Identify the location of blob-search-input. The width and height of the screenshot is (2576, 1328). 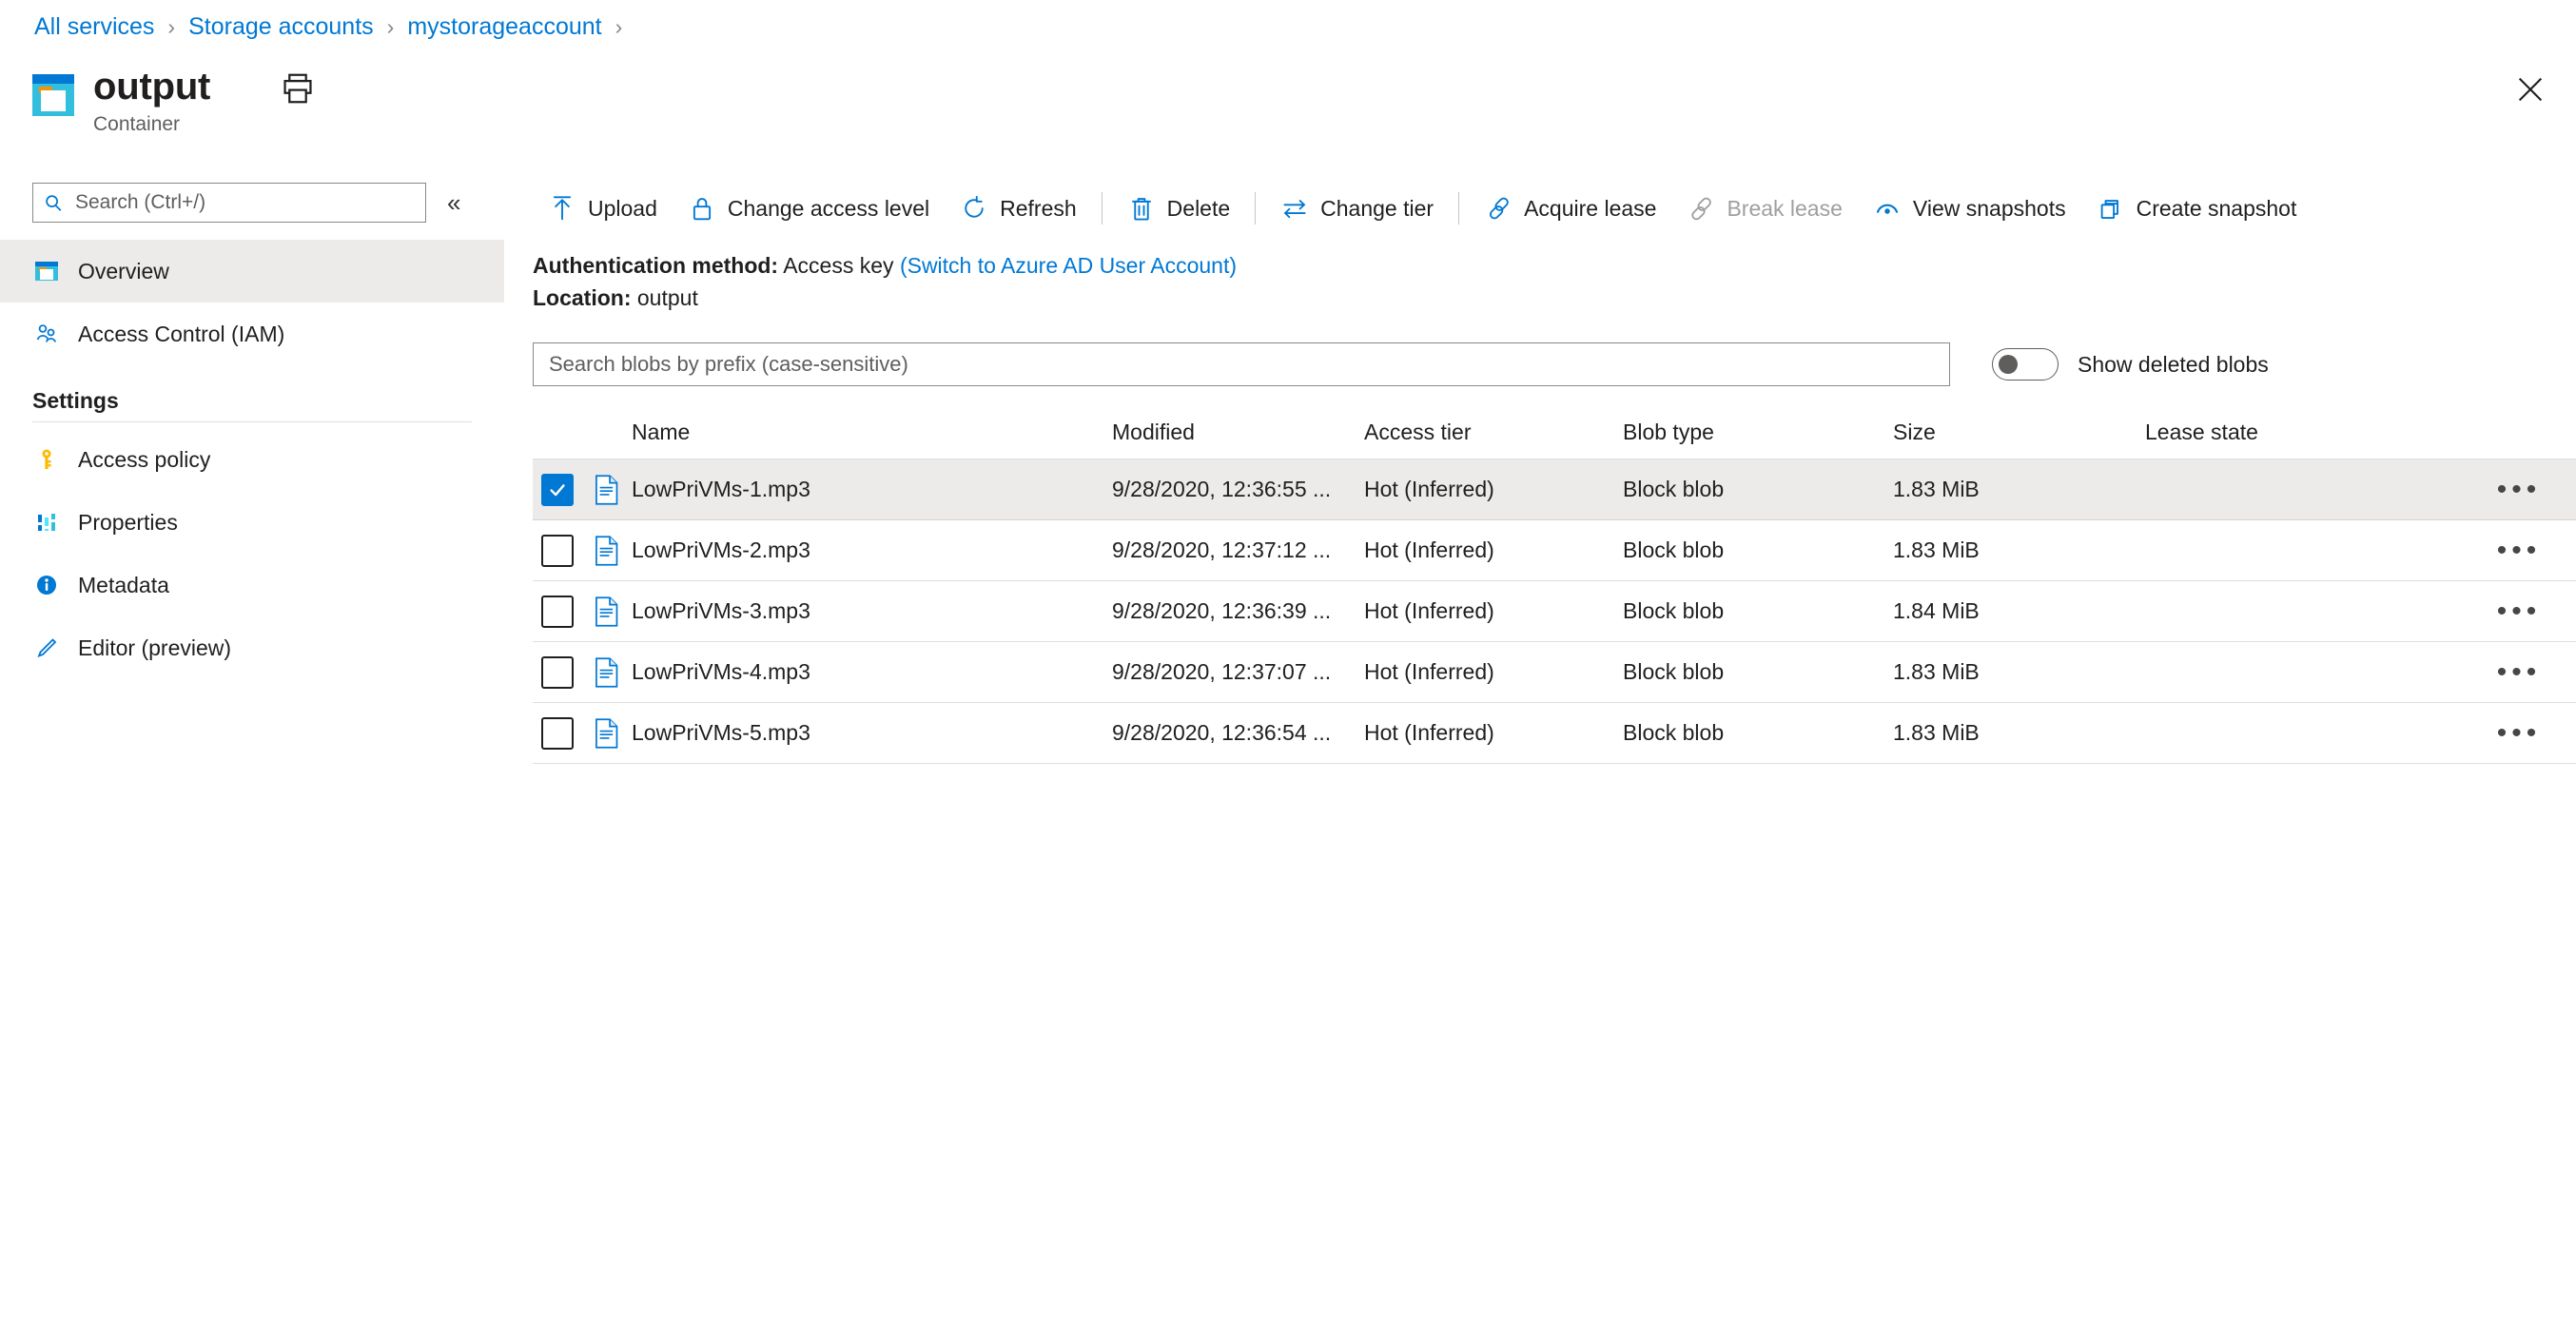
(1241, 364).